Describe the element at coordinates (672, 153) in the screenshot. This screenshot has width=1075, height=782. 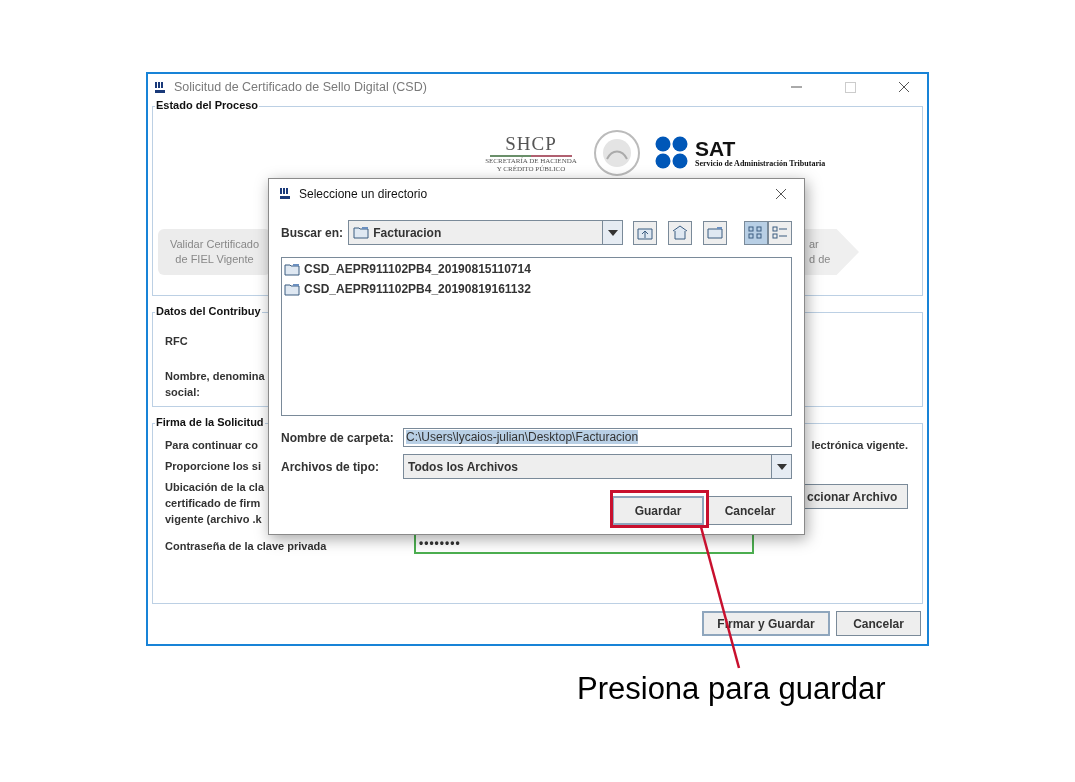
I see `sat-logo-icon` at that location.